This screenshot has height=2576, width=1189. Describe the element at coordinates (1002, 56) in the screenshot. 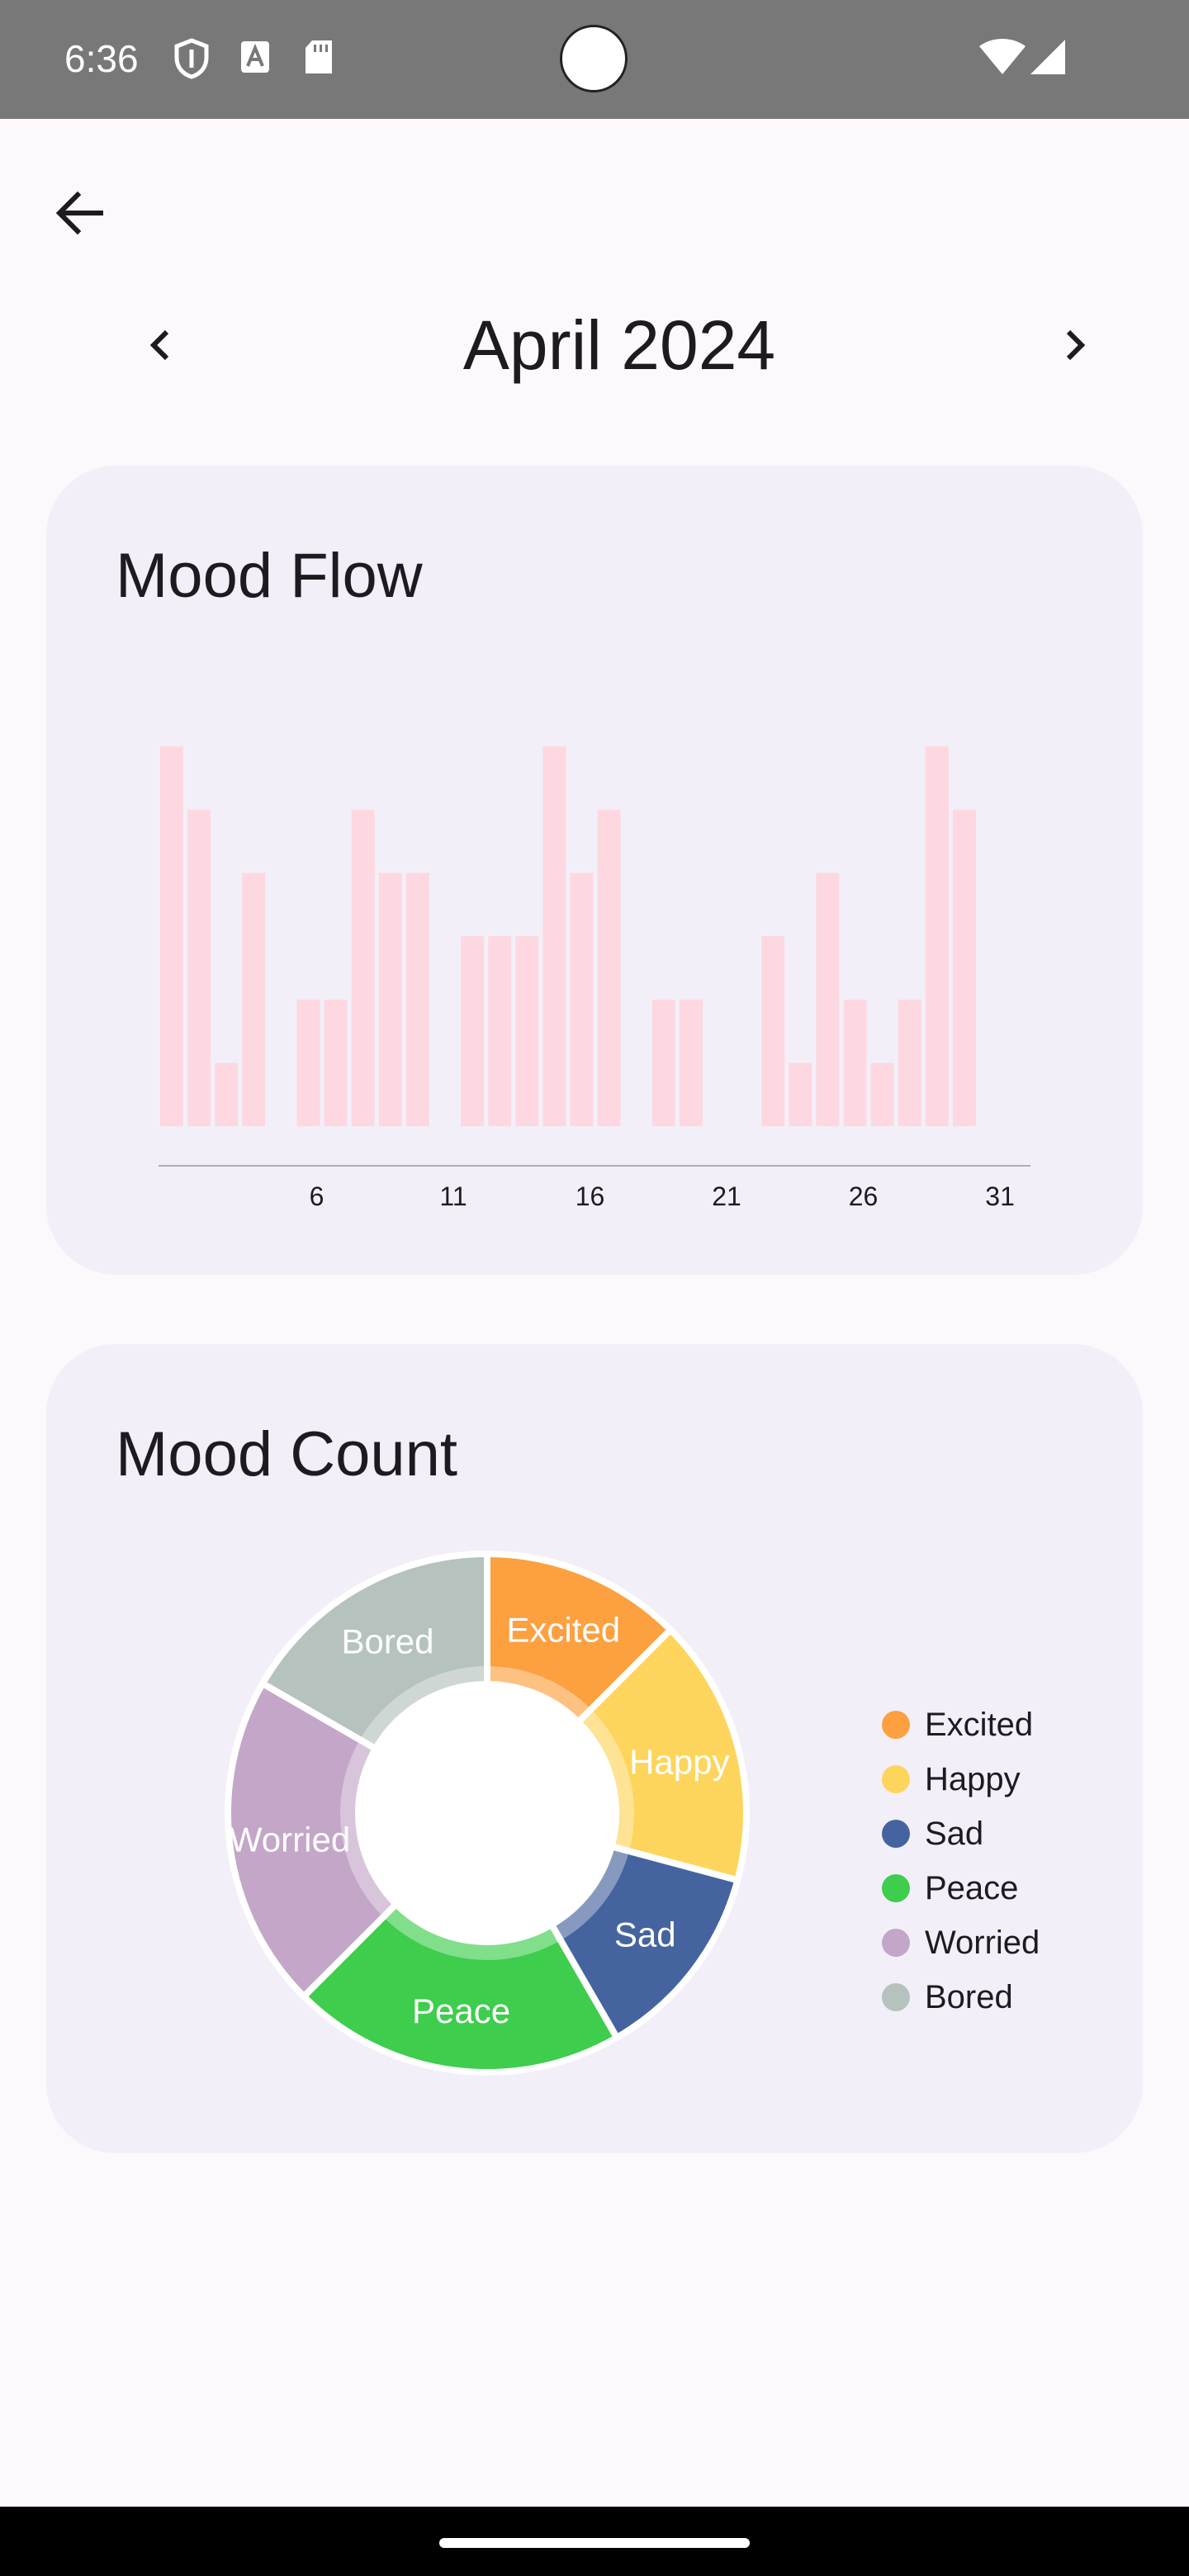

I see `wifi-icon` at that location.